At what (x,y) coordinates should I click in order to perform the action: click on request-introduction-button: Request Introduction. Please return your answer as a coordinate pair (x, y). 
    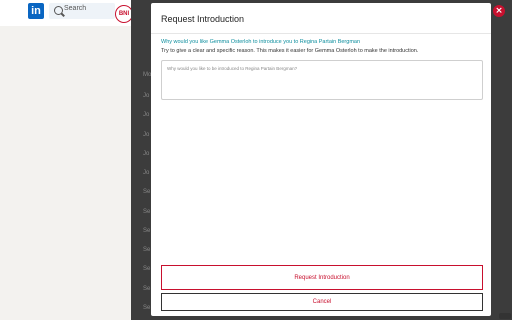
    Looking at the image, I should click on (322, 277).